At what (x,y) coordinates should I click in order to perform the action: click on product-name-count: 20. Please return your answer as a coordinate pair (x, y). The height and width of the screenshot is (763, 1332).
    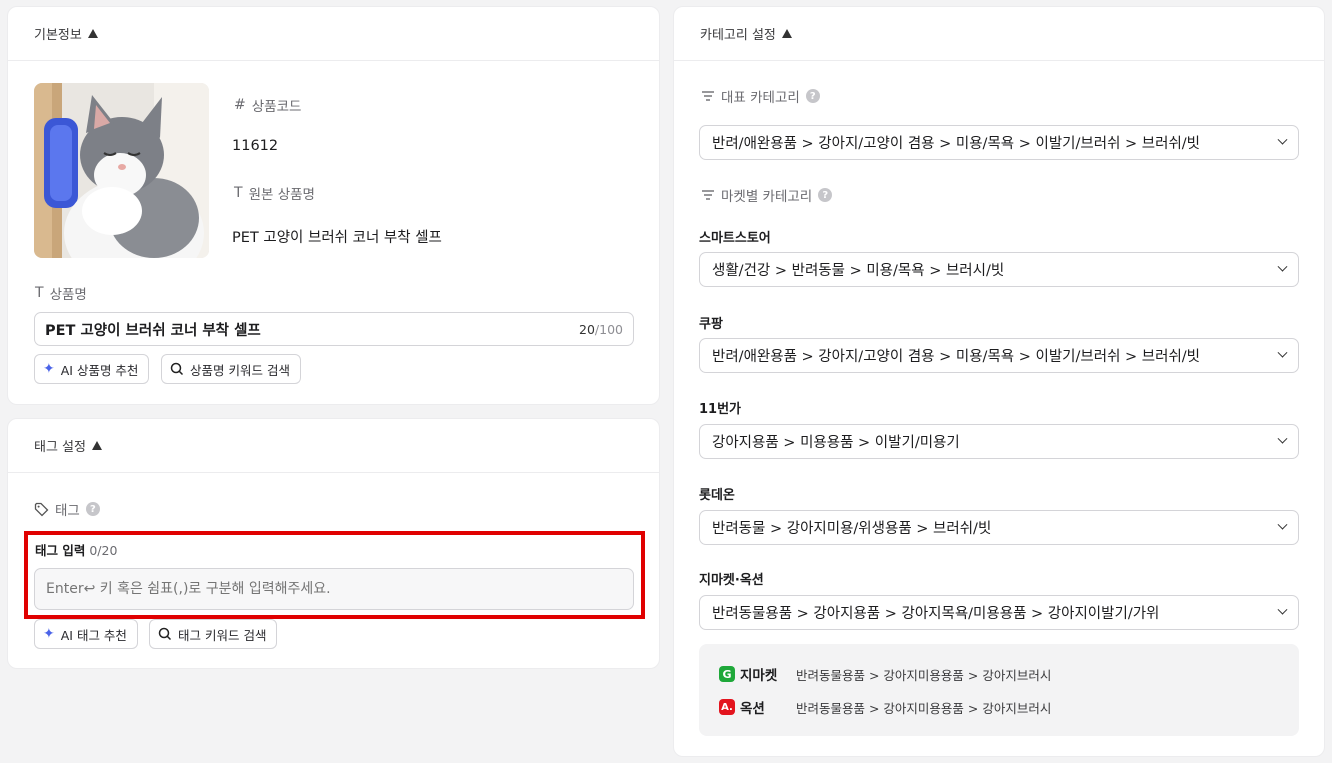
    Looking at the image, I should click on (587, 329).